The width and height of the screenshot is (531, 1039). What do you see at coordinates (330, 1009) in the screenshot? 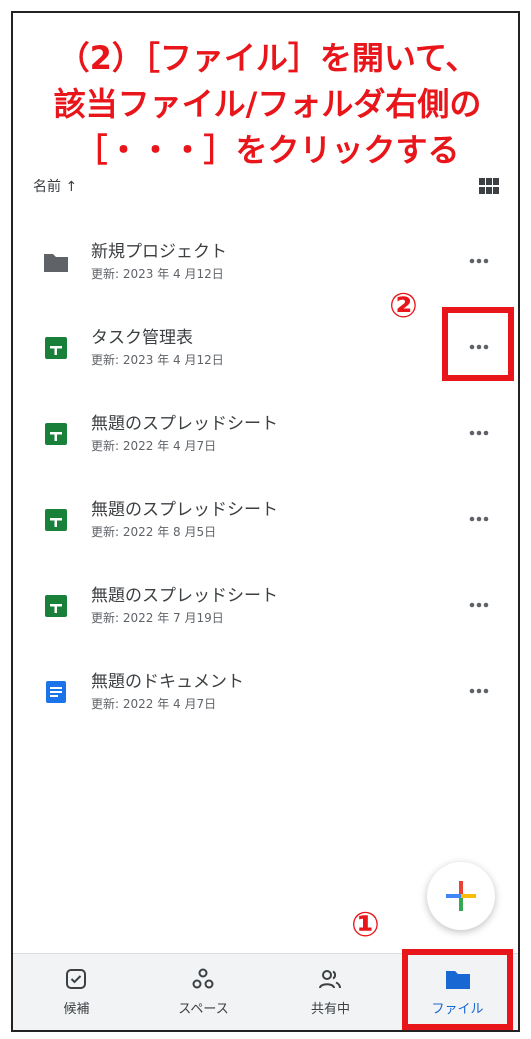
I see `nav-label: 共有中` at bounding box center [330, 1009].